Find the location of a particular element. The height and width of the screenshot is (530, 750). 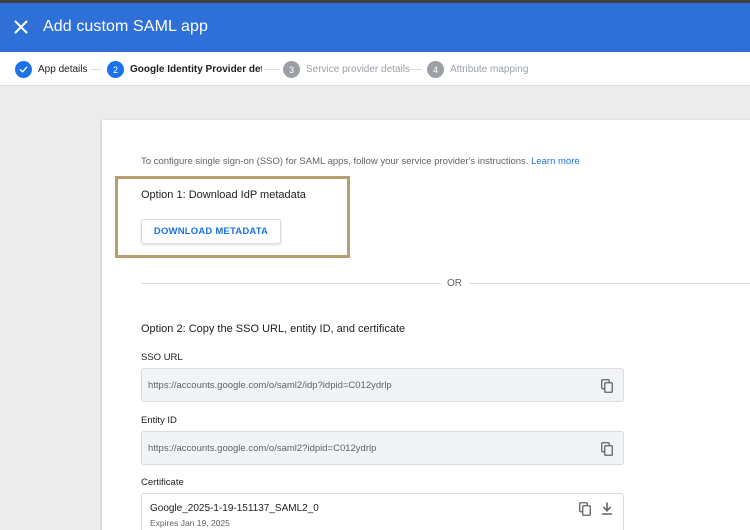

page-title: Add custom SAML app is located at coordinates (125, 26).